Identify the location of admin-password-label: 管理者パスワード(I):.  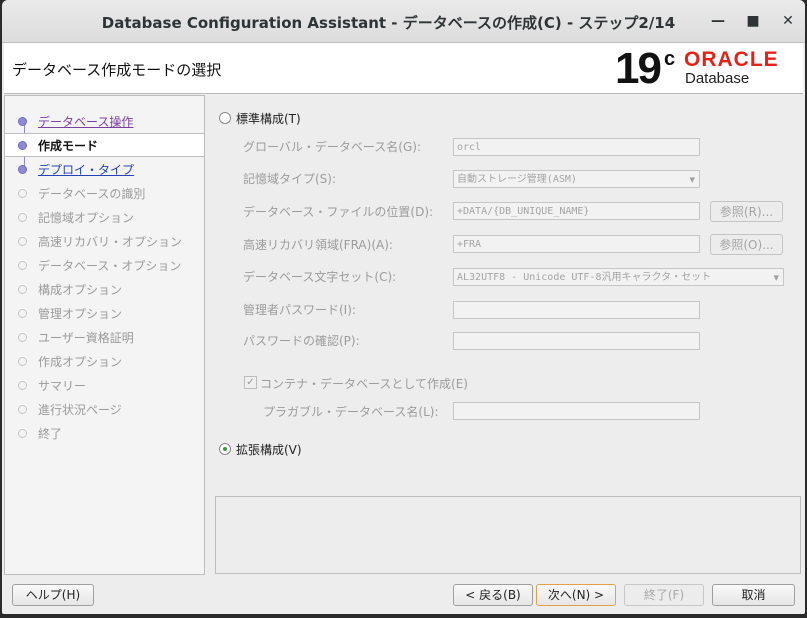
(299, 310).